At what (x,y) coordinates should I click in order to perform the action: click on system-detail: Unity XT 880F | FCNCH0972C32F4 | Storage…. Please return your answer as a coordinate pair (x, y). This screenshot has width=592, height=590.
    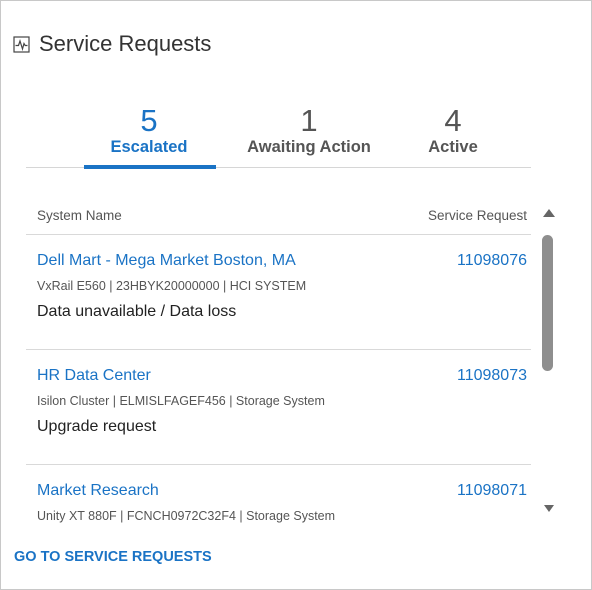
    Looking at the image, I should click on (186, 516).